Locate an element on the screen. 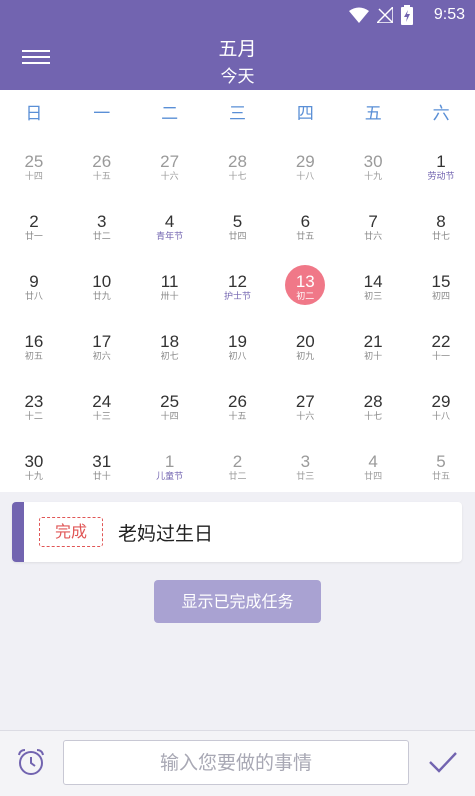 The width and height of the screenshot is (475, 796). lunar-date: 初七 is located at coordinates (169, 357).